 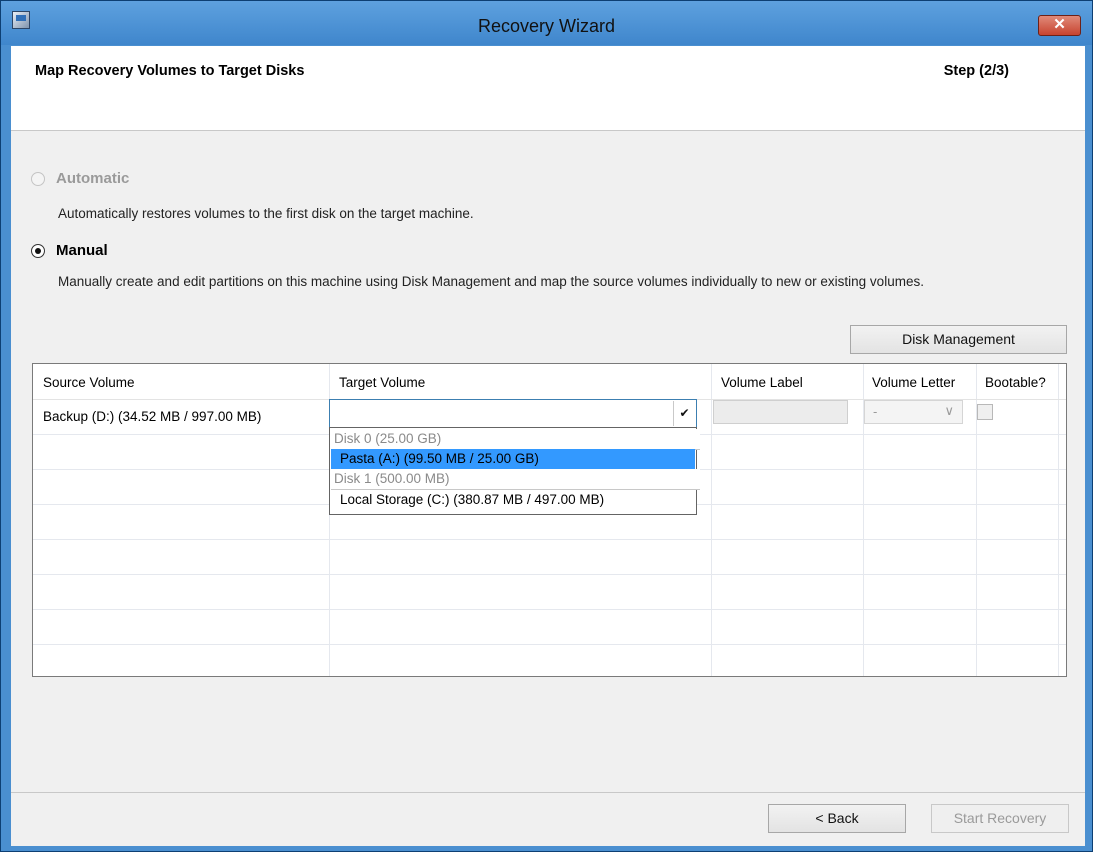 I want to click on manual-option: Manual, so click(x=69, y=250).